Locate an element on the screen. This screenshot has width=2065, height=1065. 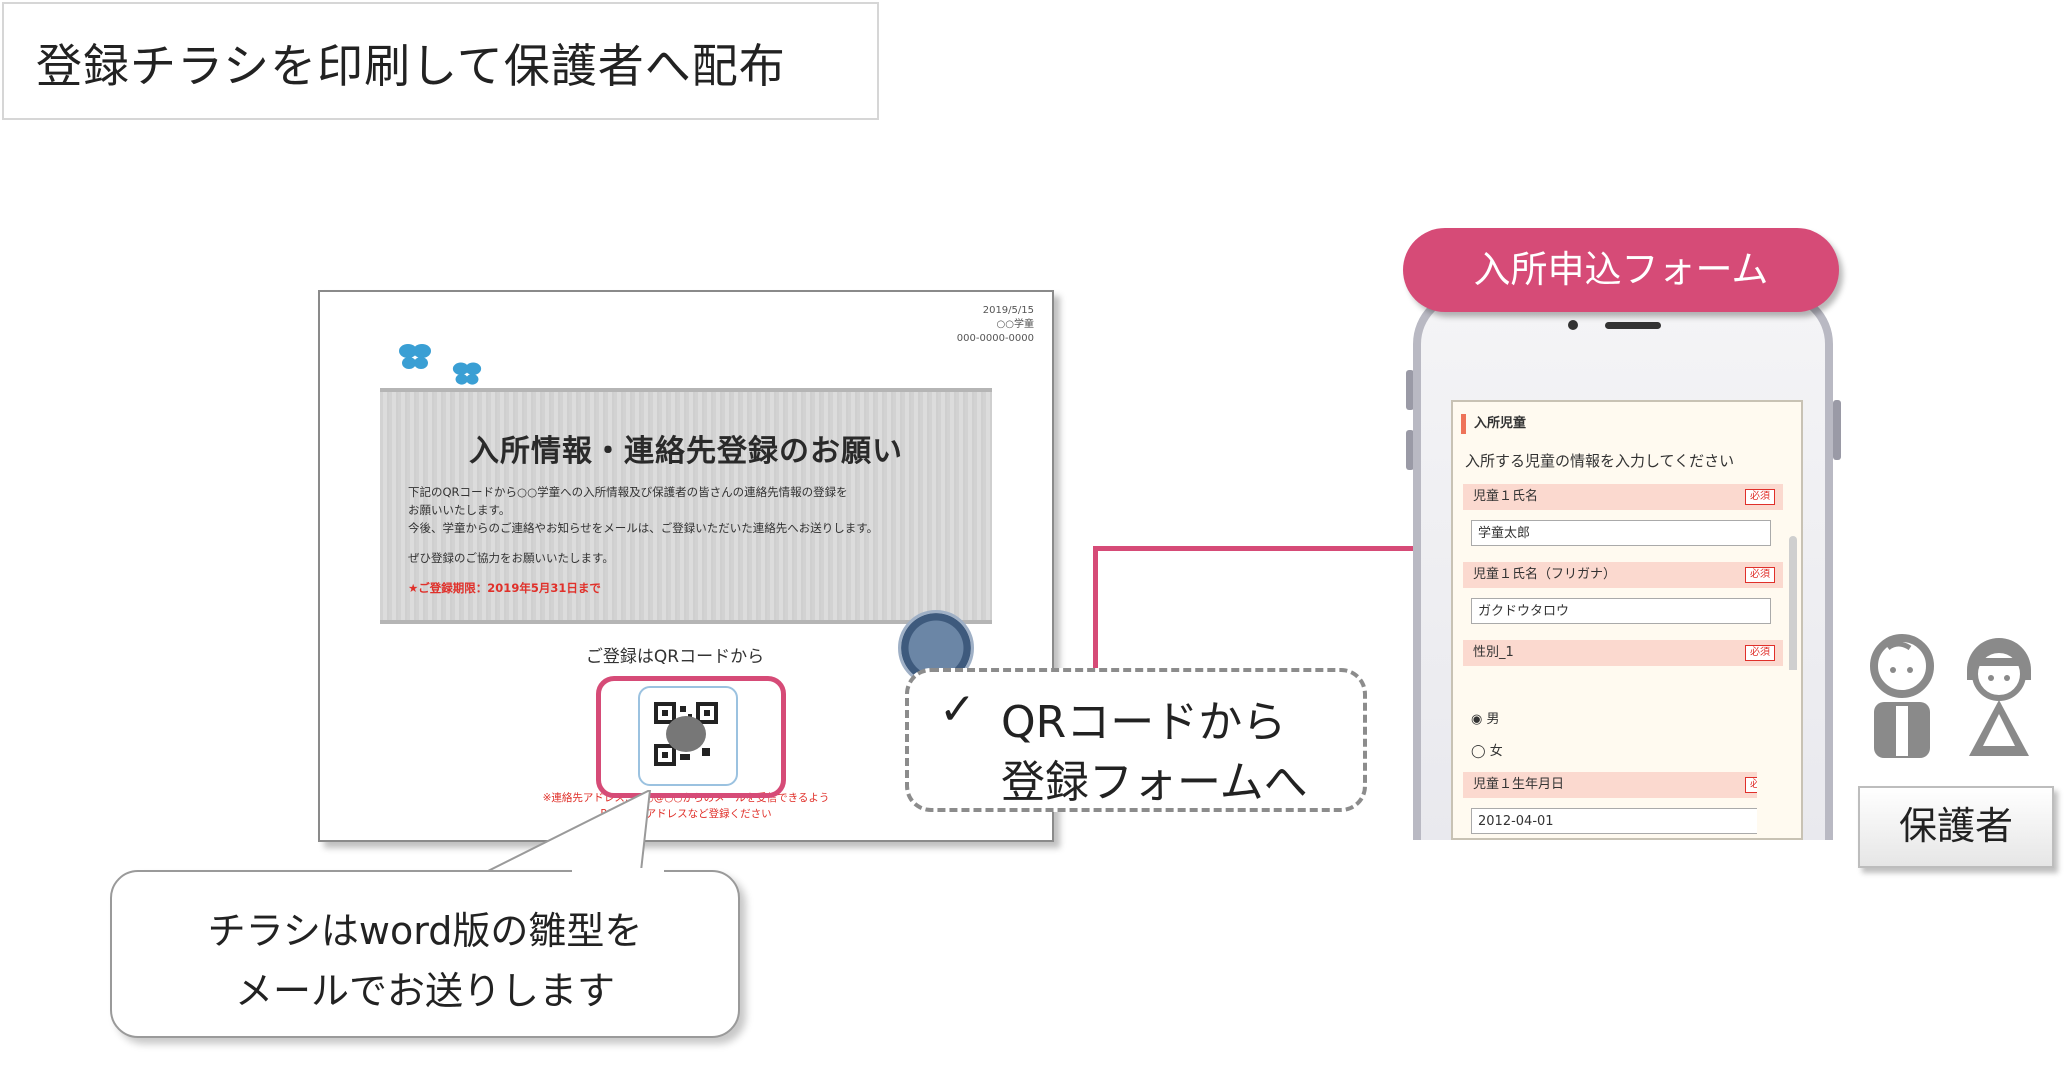
flyer-date: 2019/5/15 is located at coordinates (1008, 310).